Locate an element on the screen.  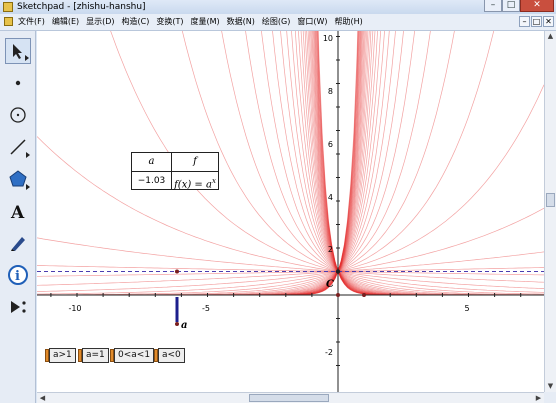
arrow-select-tool is located at coordinates (18, 51).